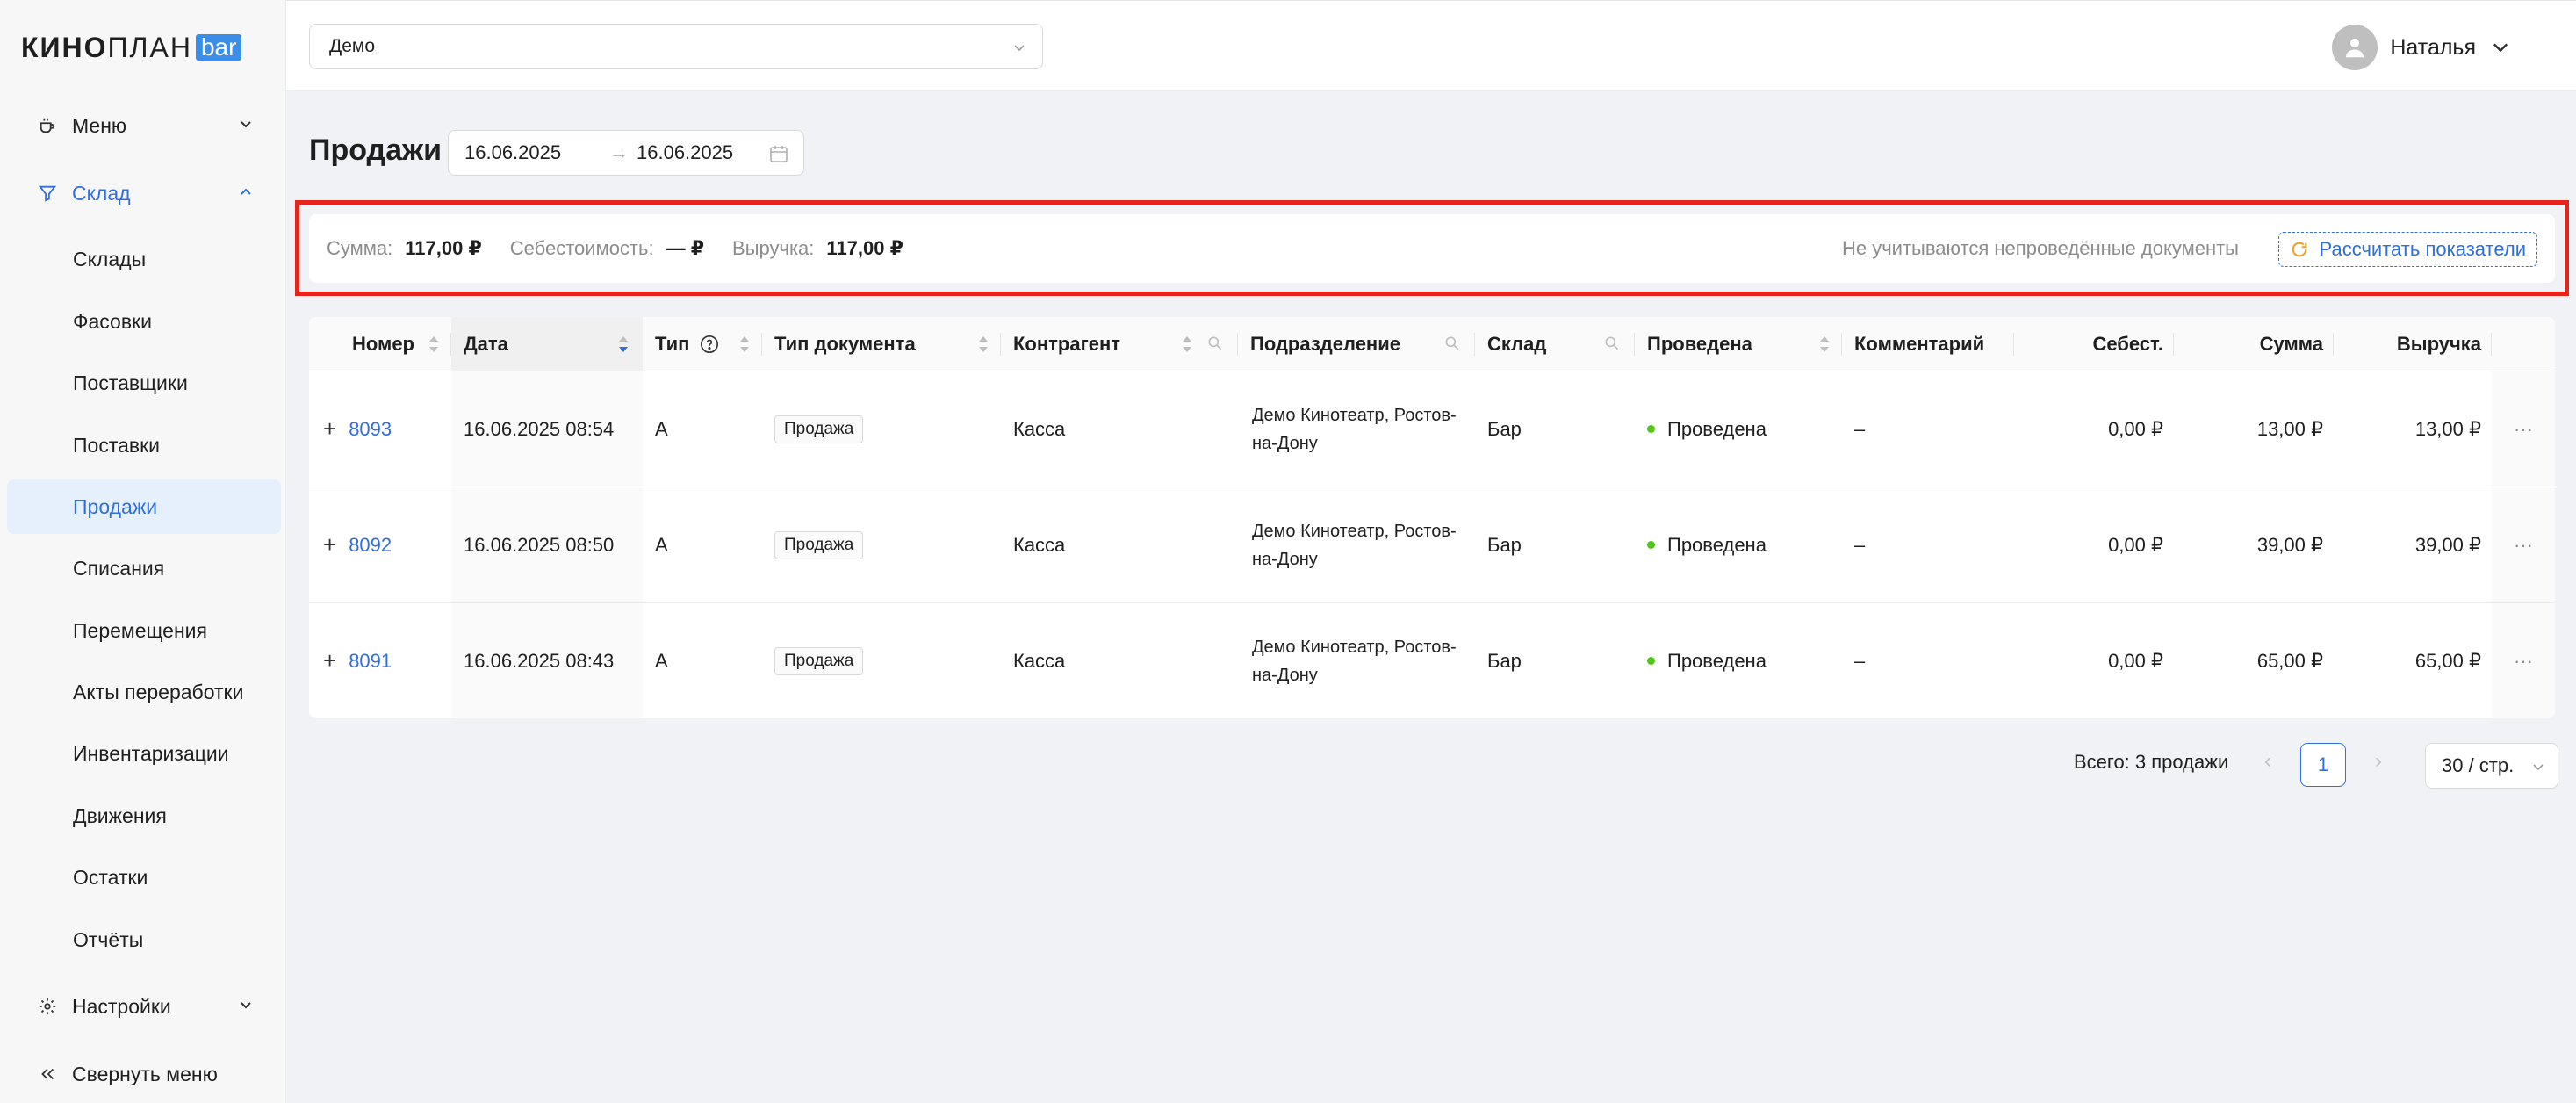 The image size is (2576, 1103). I want to click on sidebar-item-writeoffs: Списания, so click(144, 568).